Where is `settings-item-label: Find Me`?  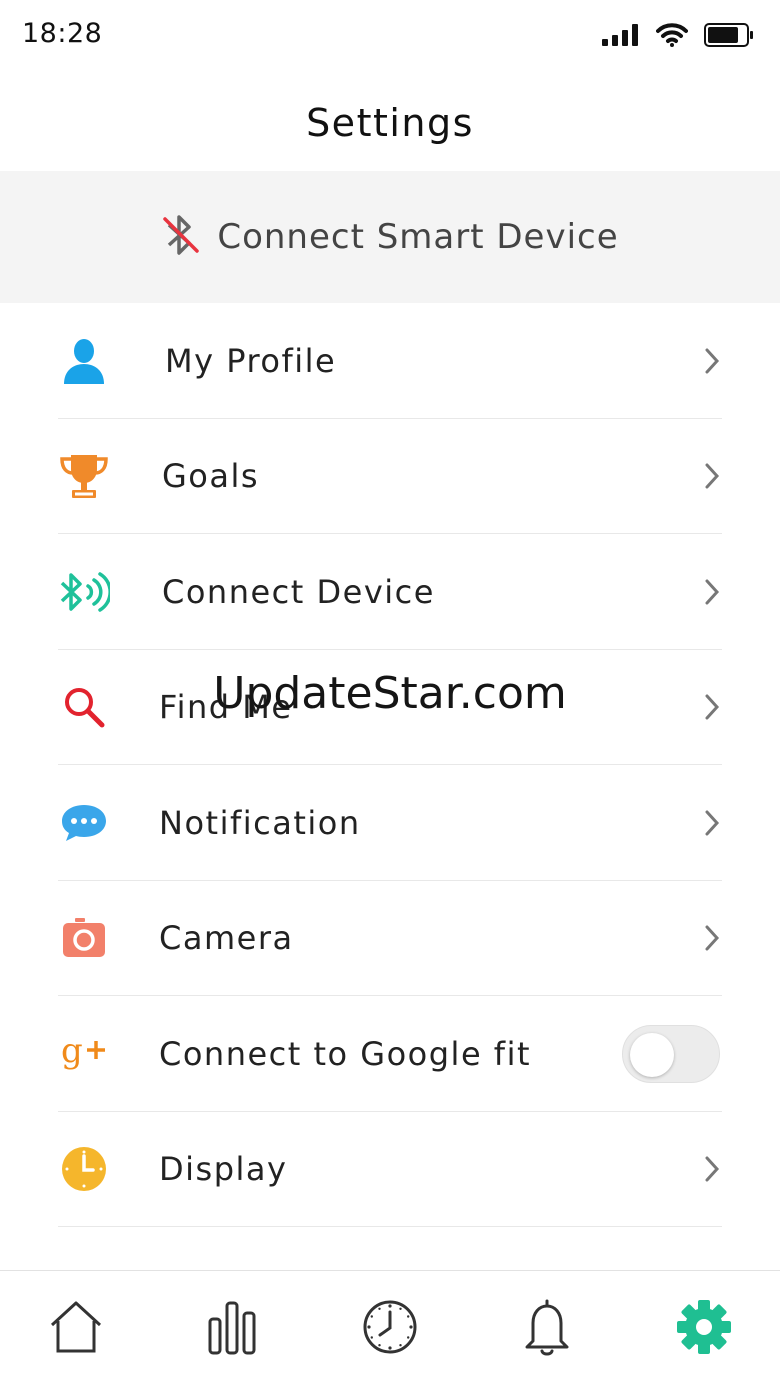
settings-item-label: Find Me is located at coordinates (226, 707).